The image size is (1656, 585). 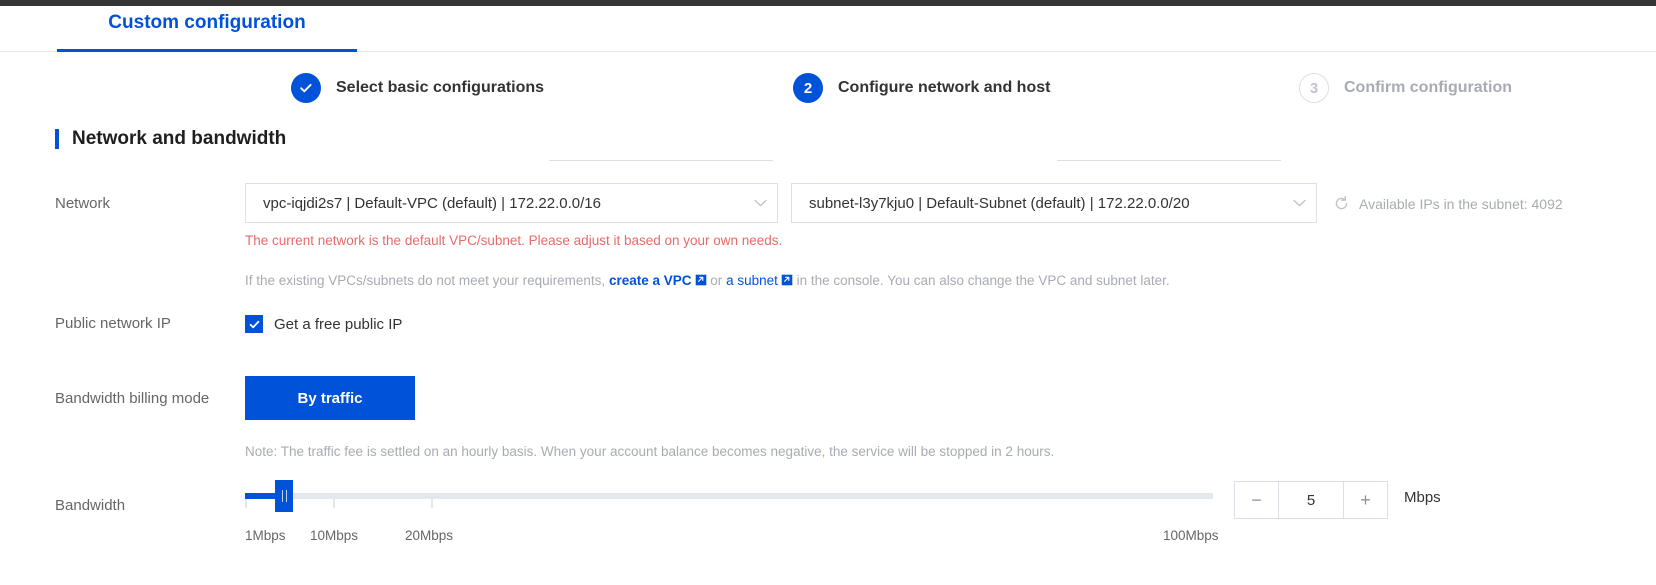 I want to click on slider-track, so click(x=729, y=496).